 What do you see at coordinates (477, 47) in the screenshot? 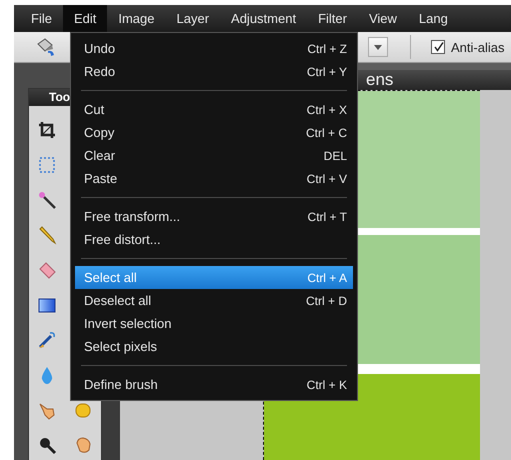
I see `anti-alias-label: Anti-alias` at bounding box center [477, 47].